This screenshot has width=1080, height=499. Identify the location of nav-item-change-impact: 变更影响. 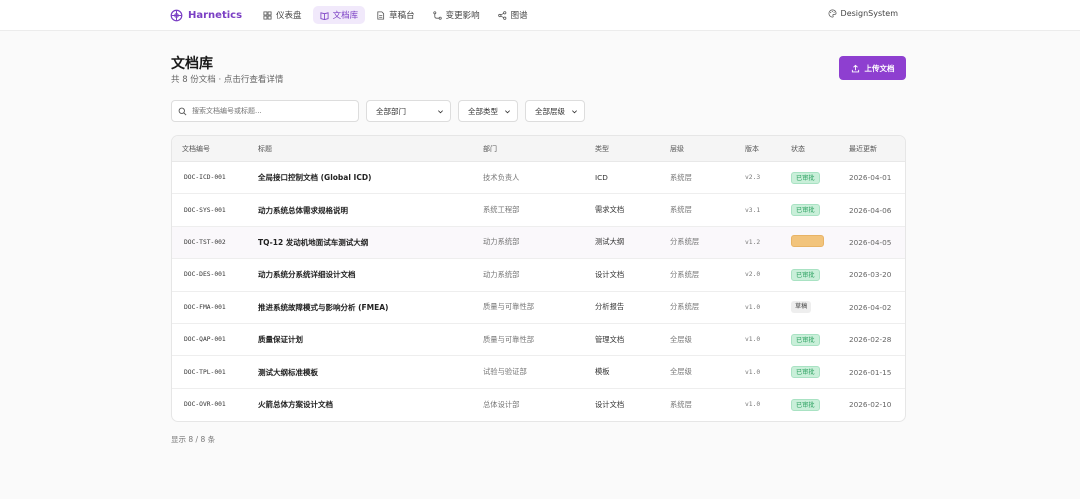
(456, 15).